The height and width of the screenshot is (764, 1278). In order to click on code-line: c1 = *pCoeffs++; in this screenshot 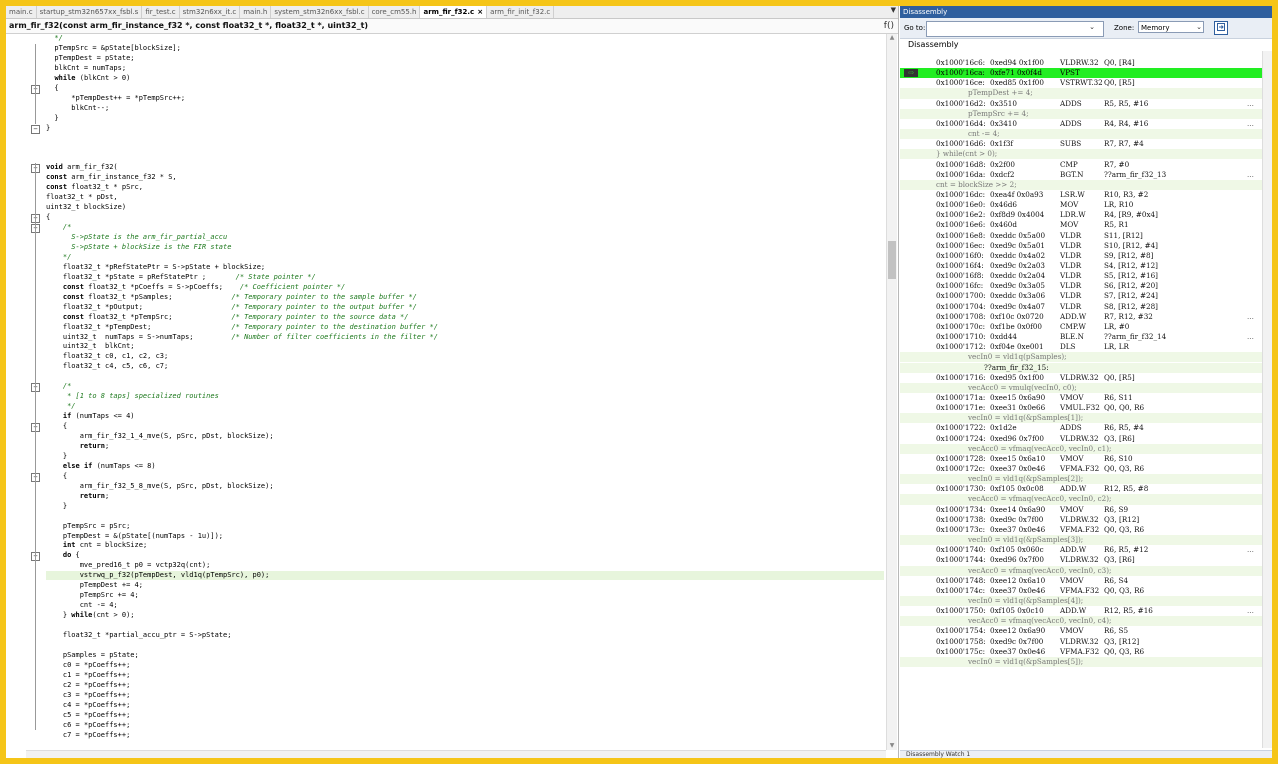, I will do `click(465, 675)`.